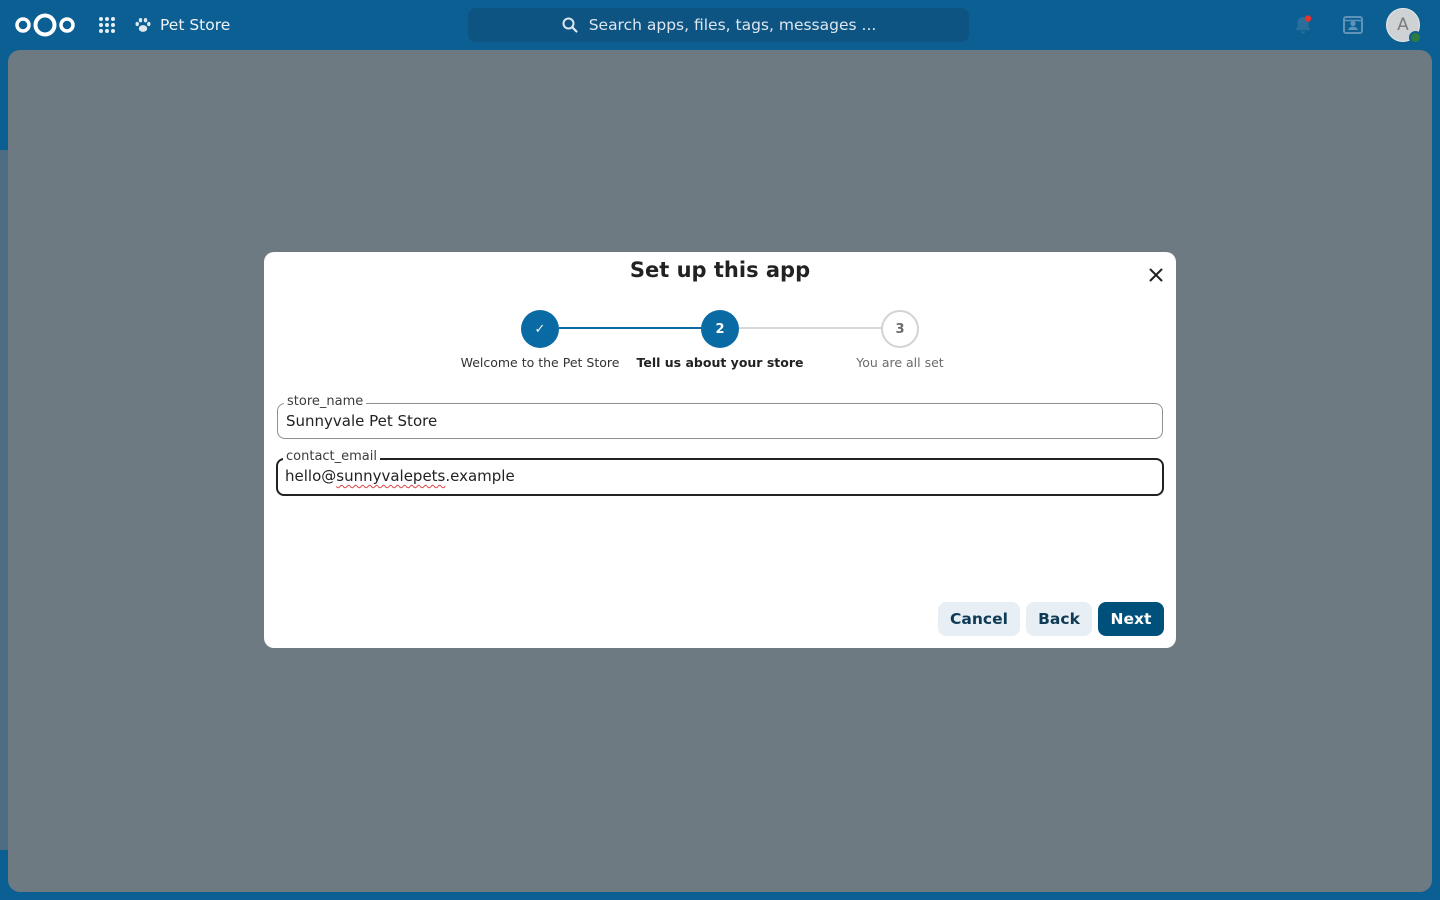  Describe the element at coordinates (195, 25) in the screenshot. I see `app-name-label: Pet Store` at that location.